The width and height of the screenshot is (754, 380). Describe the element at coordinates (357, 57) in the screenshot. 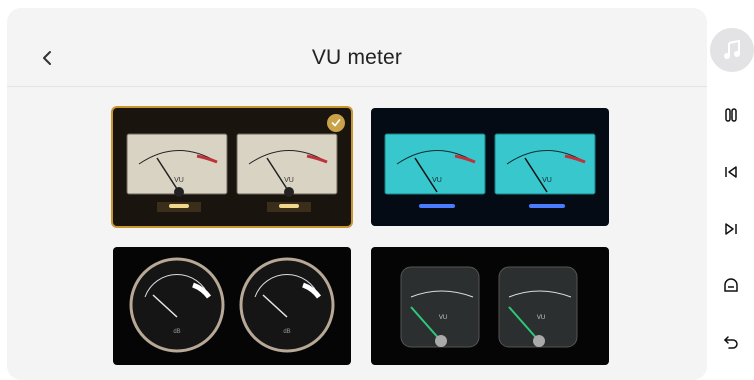

I see `page-title: VU meter` at that location.